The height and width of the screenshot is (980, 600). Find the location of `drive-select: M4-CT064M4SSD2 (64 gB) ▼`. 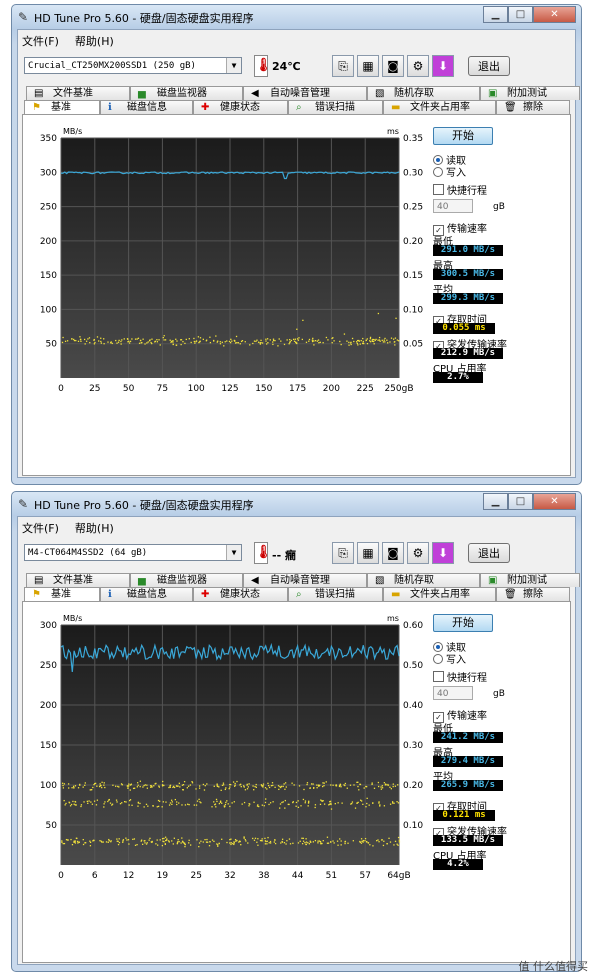

drive-select: M4-CT064M4SSD2 (64 gB) ▼ is located at coordinates (133, 552).